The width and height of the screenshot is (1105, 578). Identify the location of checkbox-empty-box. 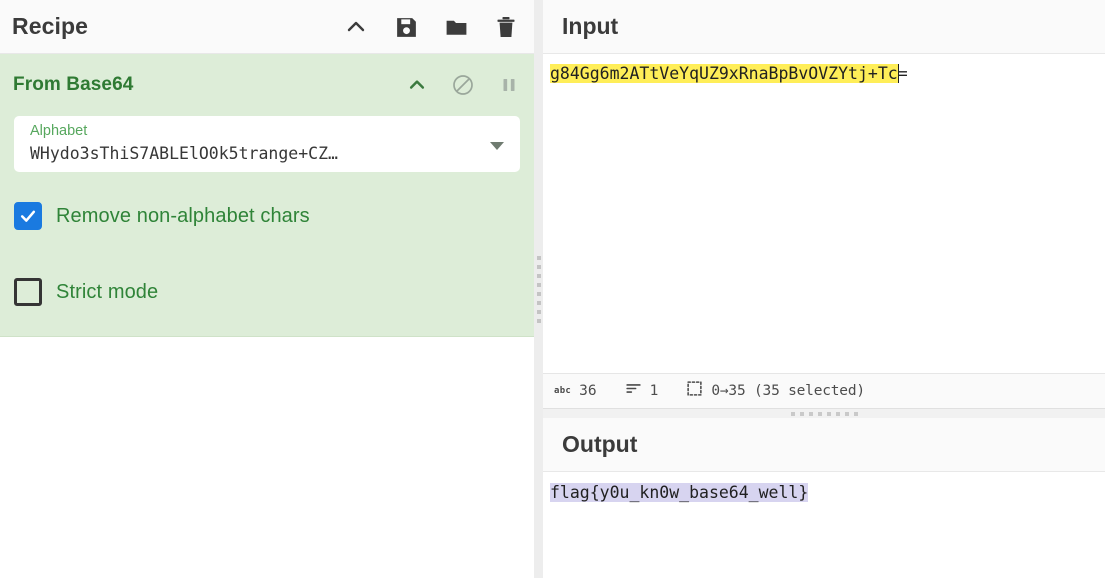
(28, 292).